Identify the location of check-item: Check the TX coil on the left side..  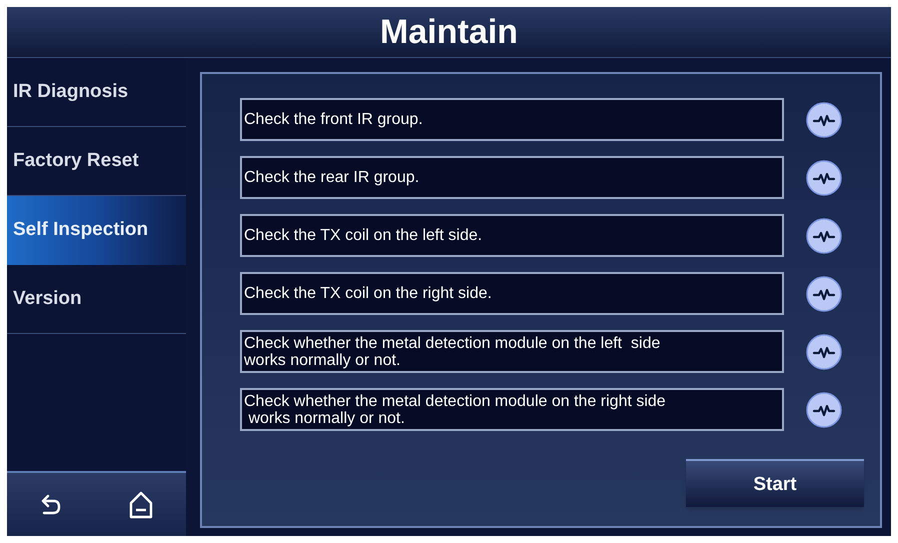
(512, 235).